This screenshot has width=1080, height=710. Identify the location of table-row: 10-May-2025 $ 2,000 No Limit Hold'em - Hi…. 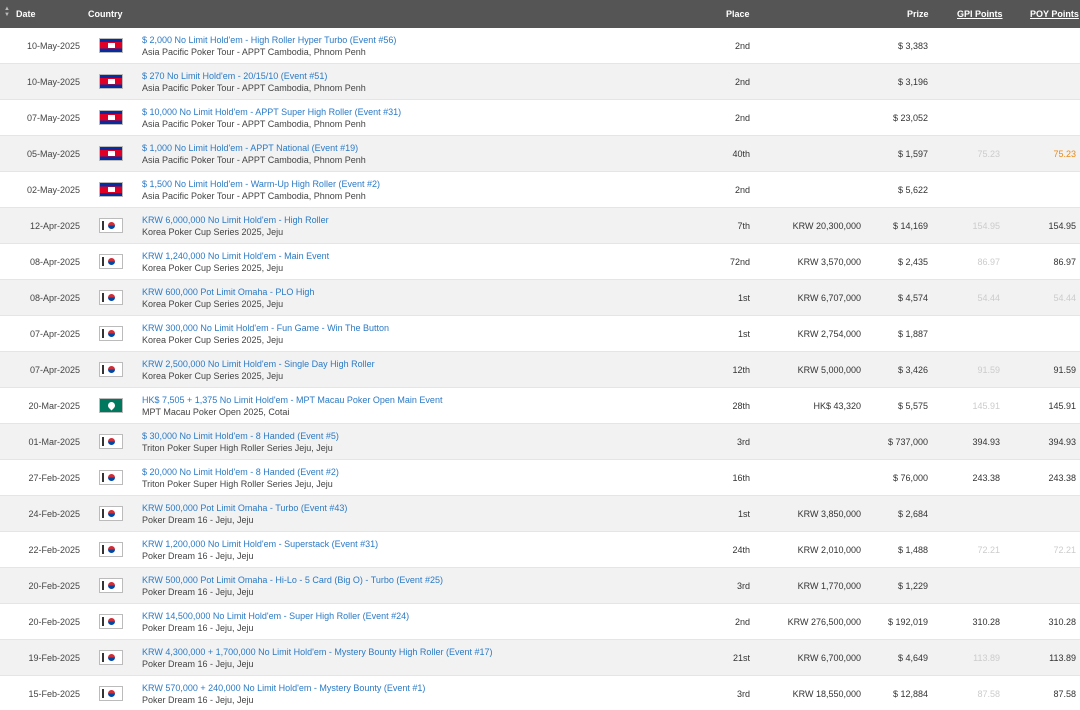
(540, 46).